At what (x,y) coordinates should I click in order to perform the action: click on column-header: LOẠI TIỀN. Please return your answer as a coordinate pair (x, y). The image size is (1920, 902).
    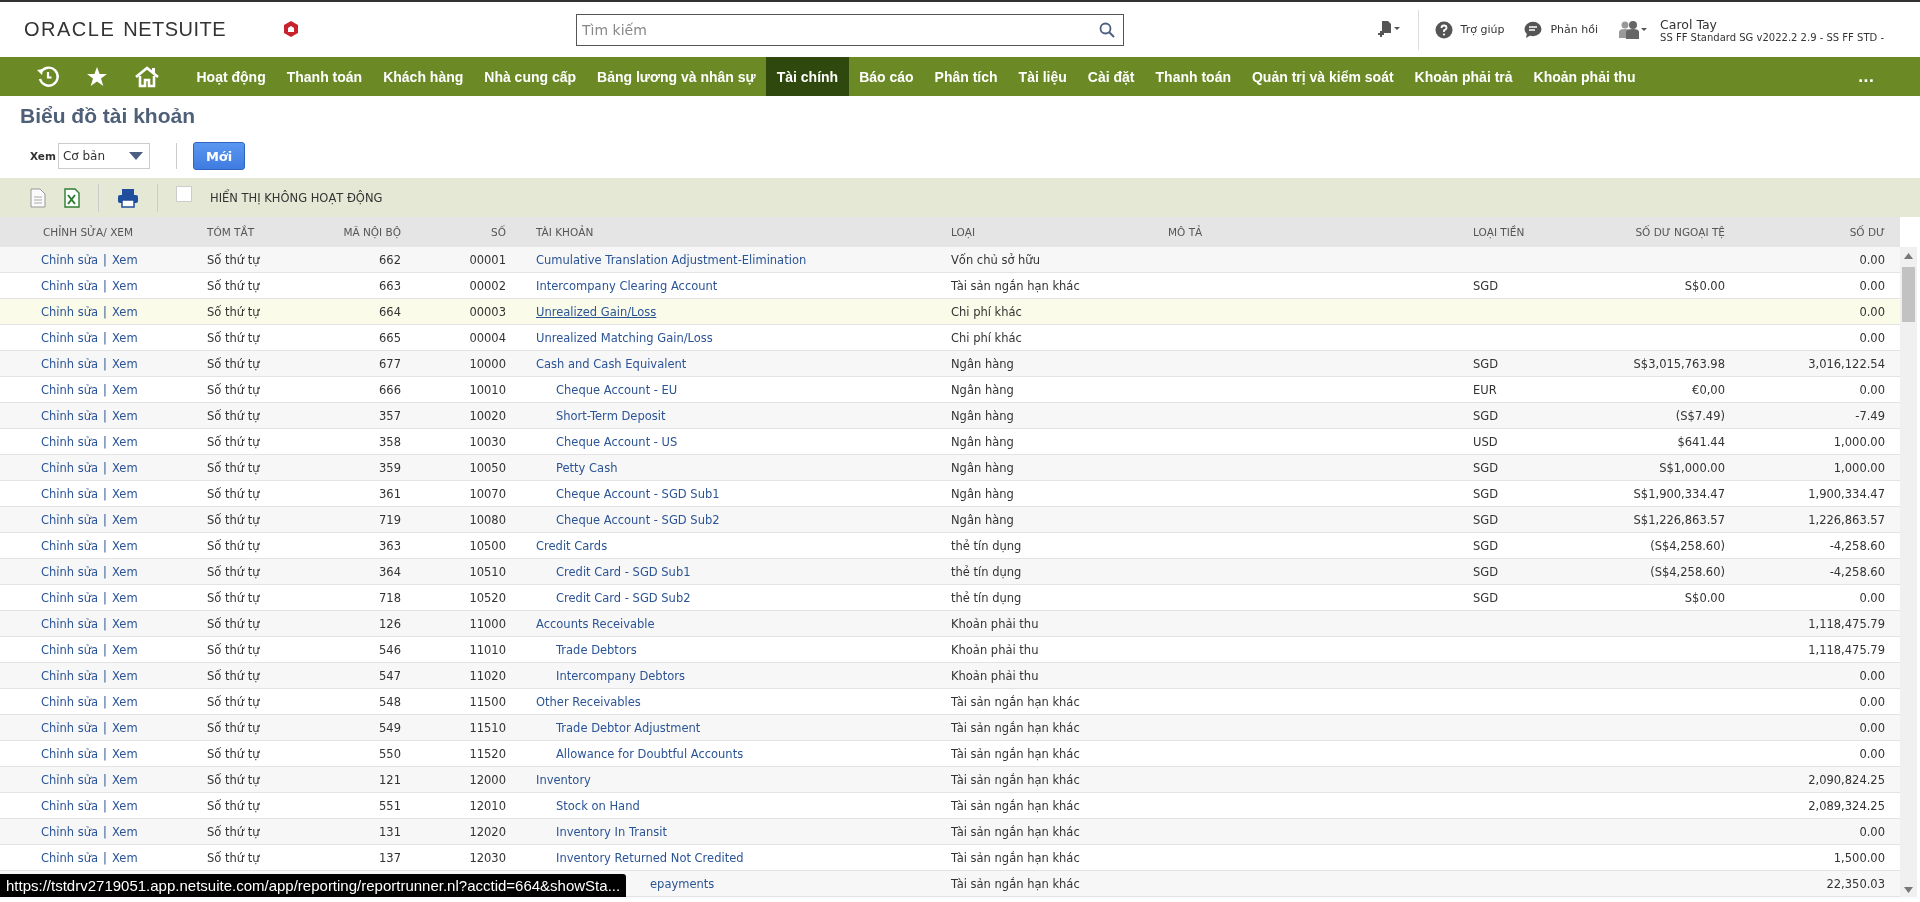
    Looking at the image, I should click on (1532, 232).